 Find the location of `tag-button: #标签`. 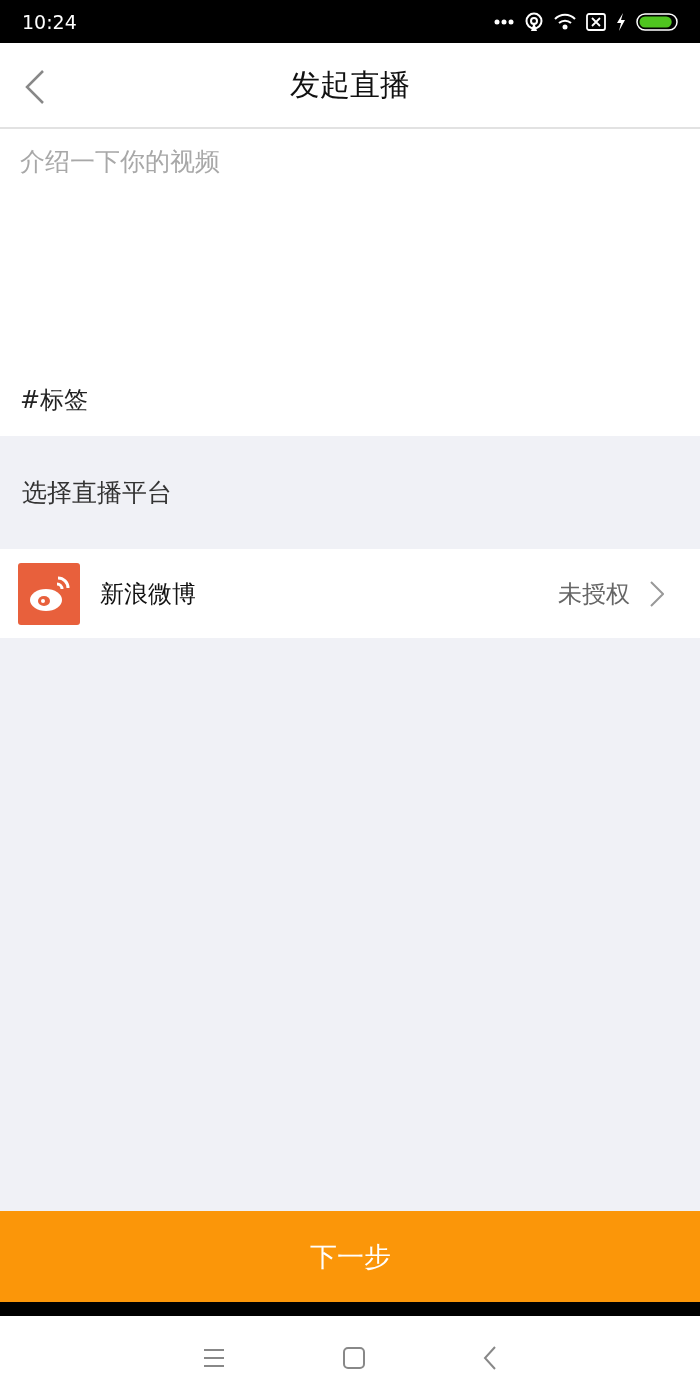

tag-button: #标签 is located at coordinates (350, 410).